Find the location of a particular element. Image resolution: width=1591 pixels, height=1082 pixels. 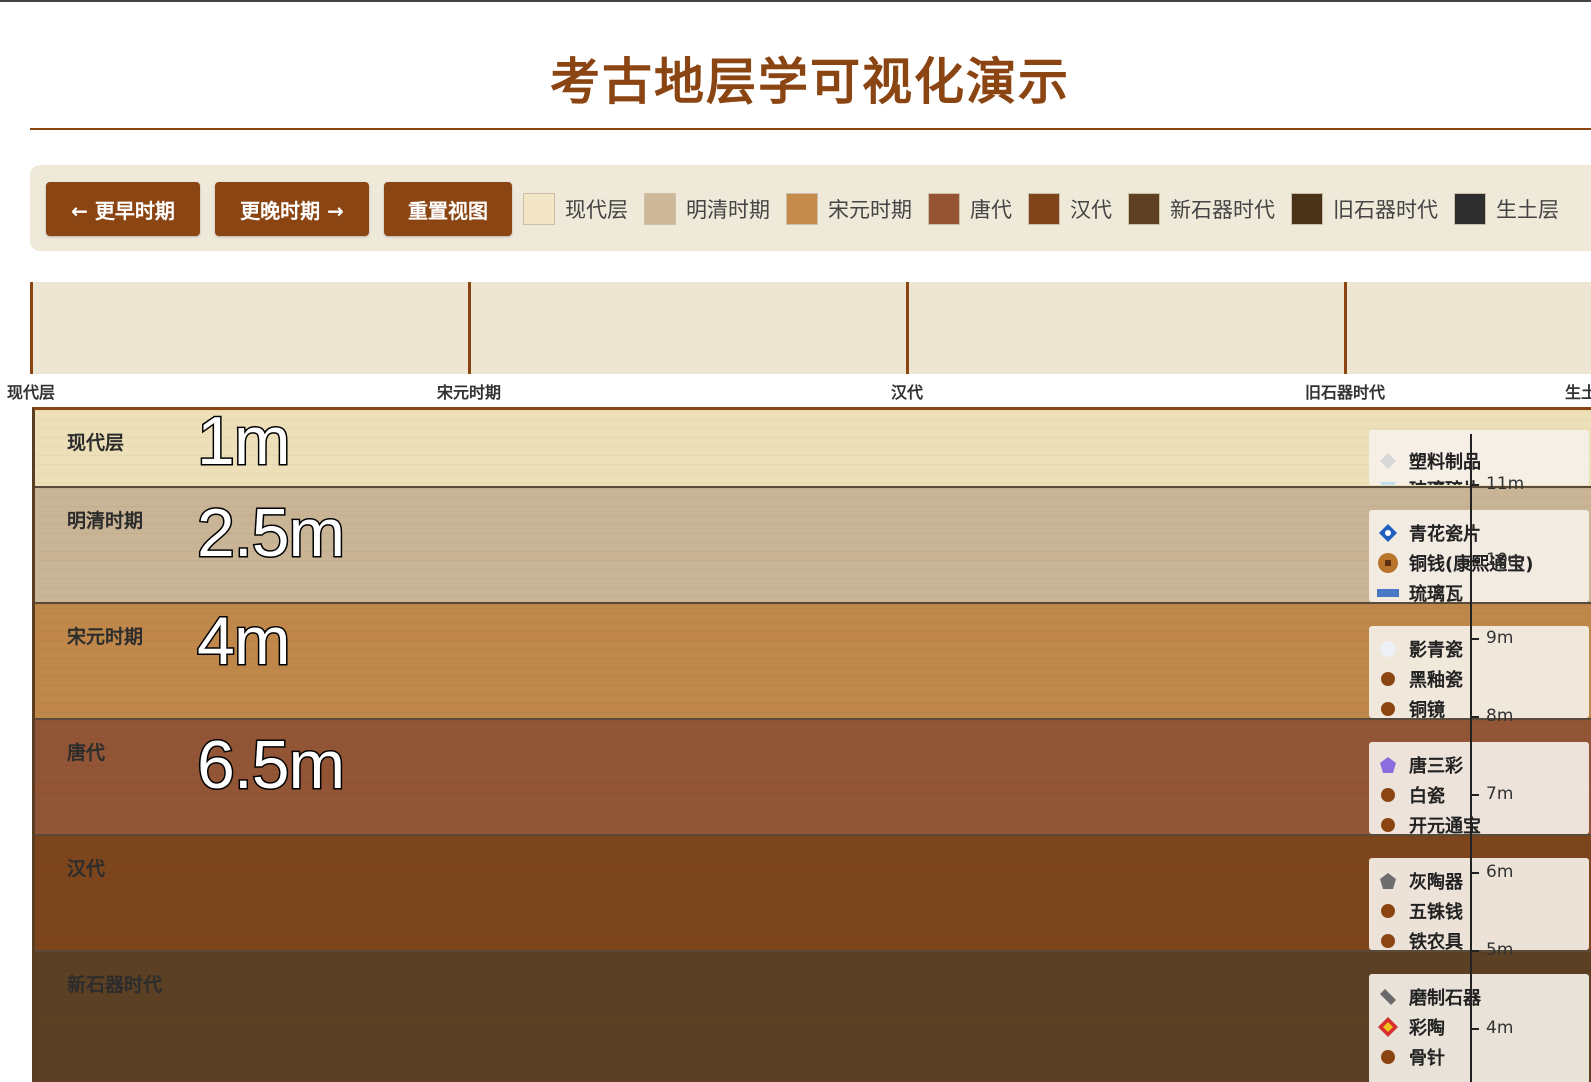

reset-view-button: 重置视图 is located at coordinates (448, 209).